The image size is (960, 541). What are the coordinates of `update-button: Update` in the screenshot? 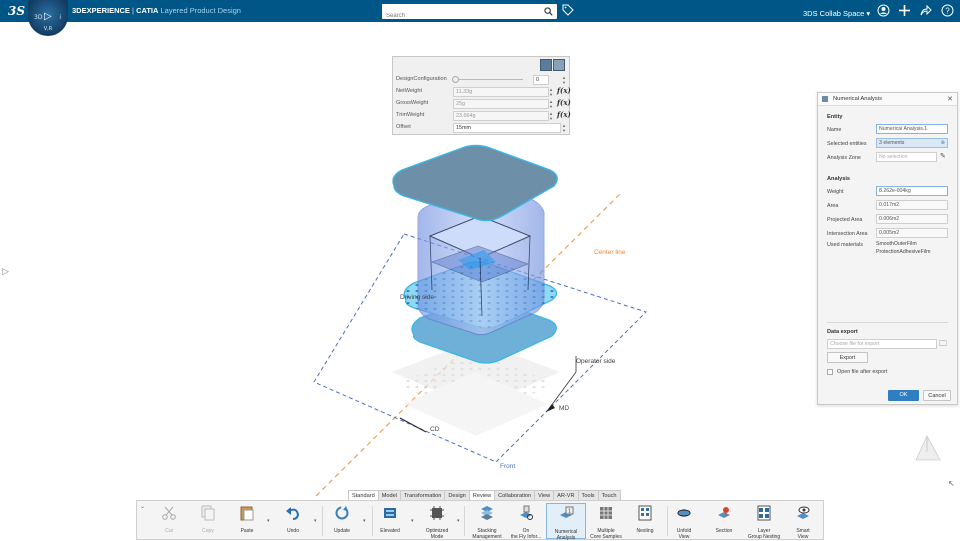 It's located at (342, 521).